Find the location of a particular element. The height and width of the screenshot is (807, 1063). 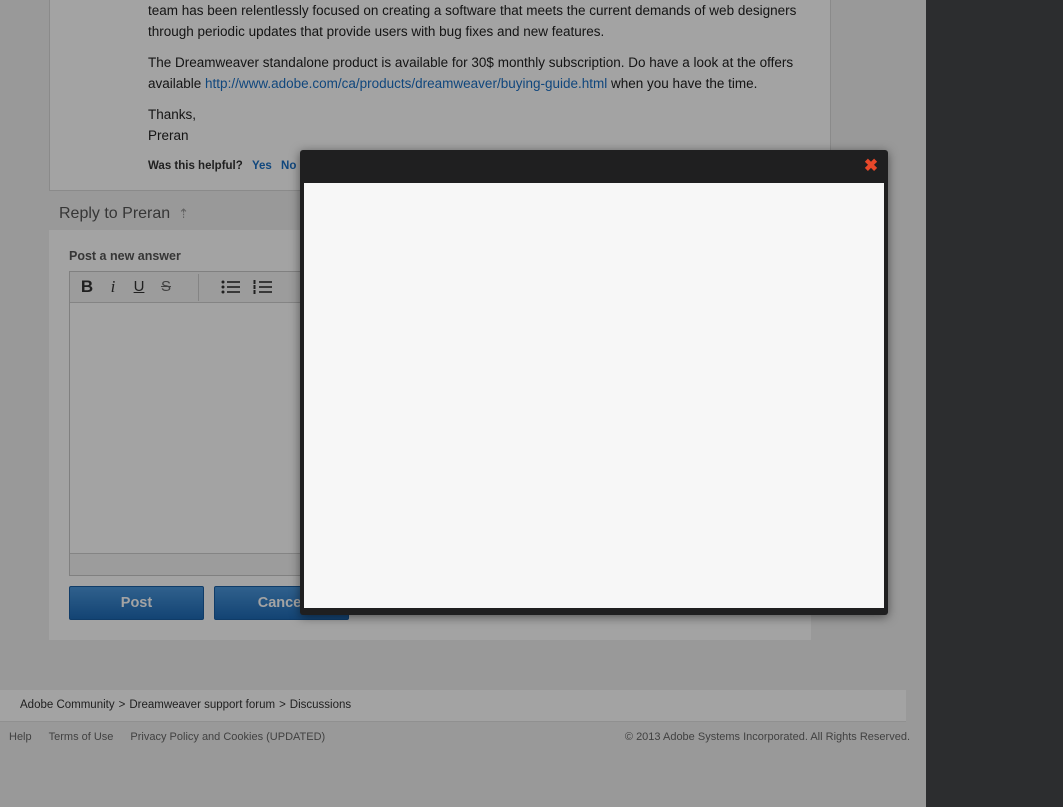

side-panel is located at coordinates (994, 403).